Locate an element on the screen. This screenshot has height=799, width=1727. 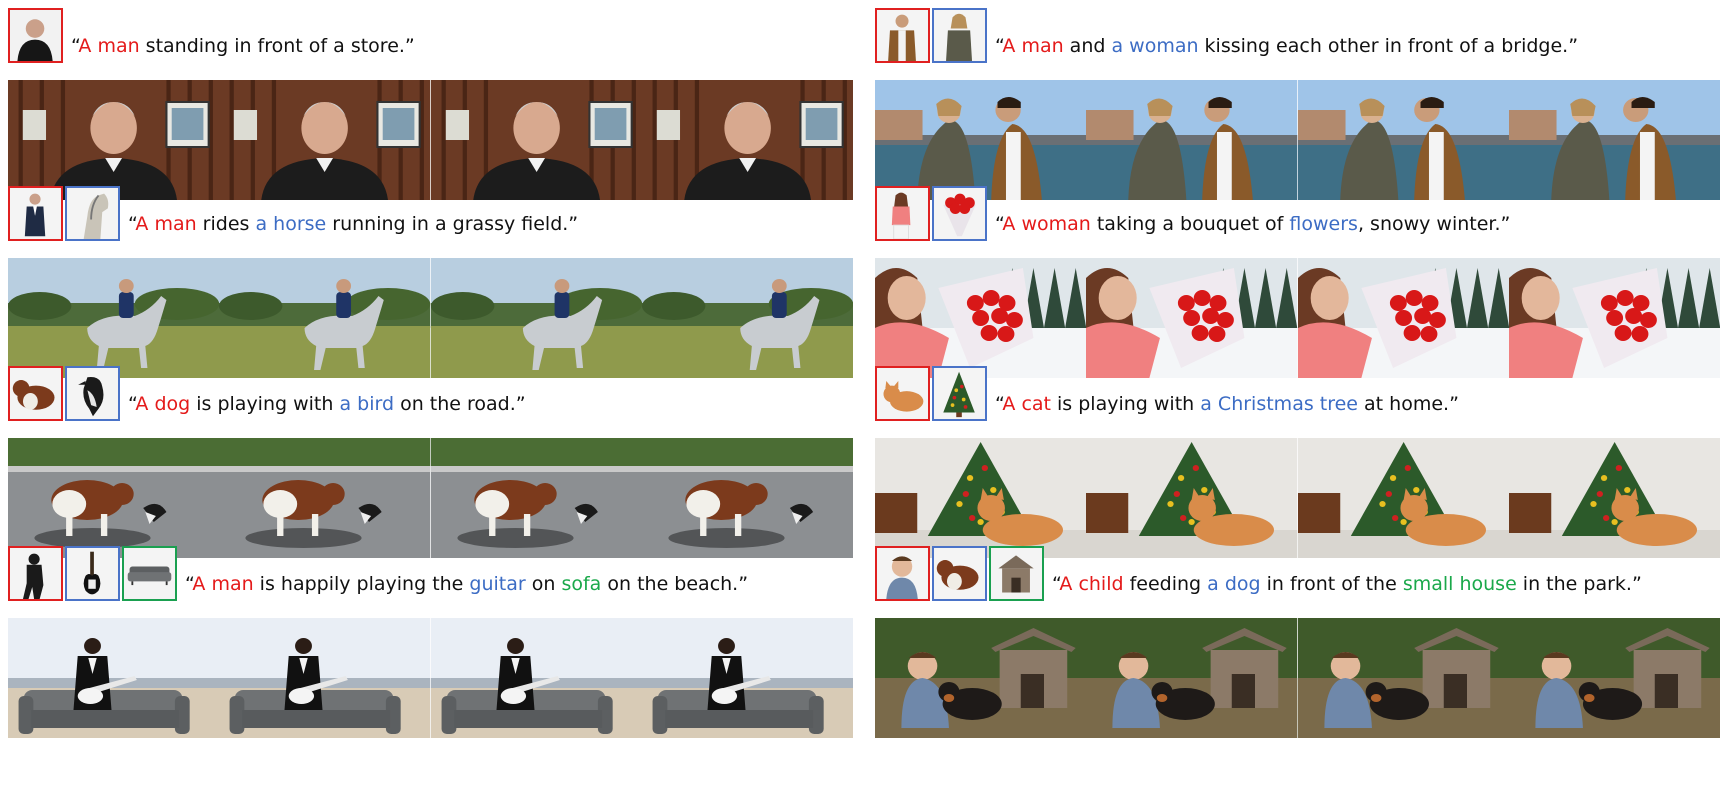
caption-text: “A man standing in front of a store.” is located at coordinates (243, 46).